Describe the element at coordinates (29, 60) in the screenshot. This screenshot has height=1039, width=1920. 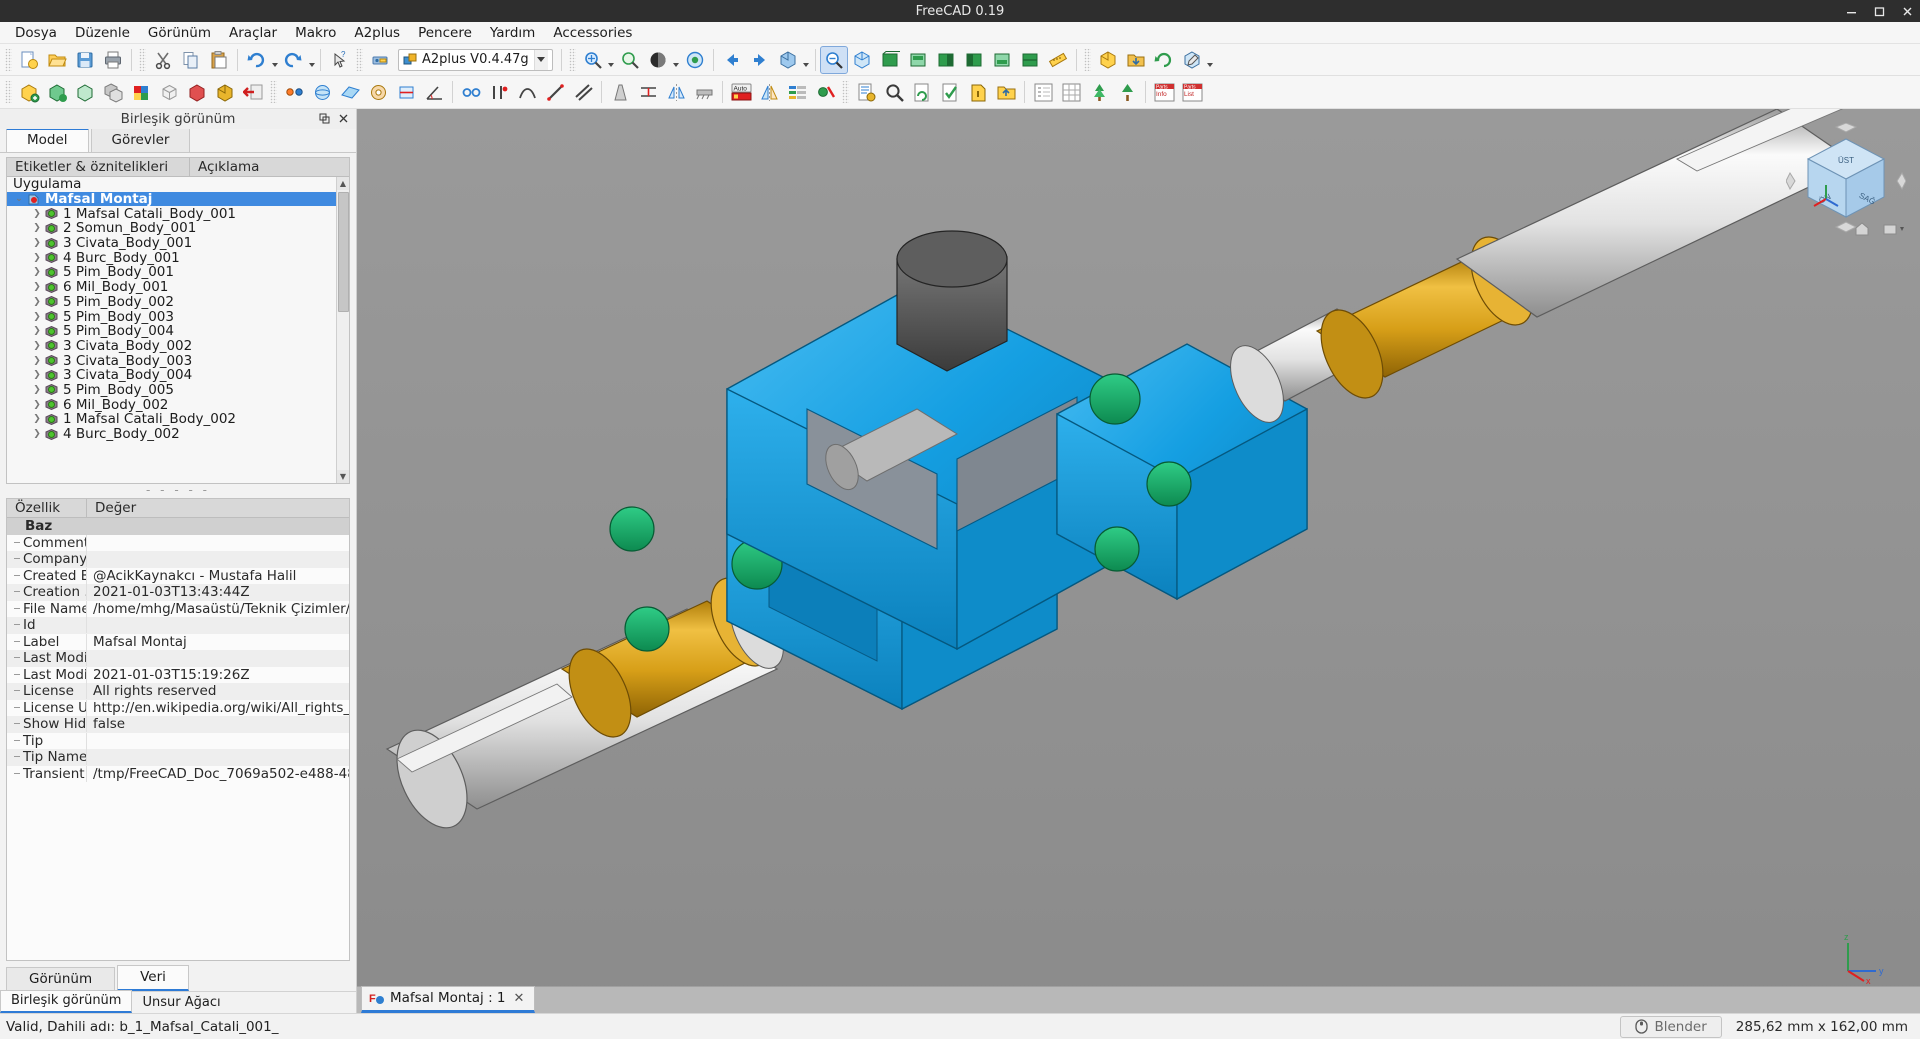
I see `new-document-button` at that location.